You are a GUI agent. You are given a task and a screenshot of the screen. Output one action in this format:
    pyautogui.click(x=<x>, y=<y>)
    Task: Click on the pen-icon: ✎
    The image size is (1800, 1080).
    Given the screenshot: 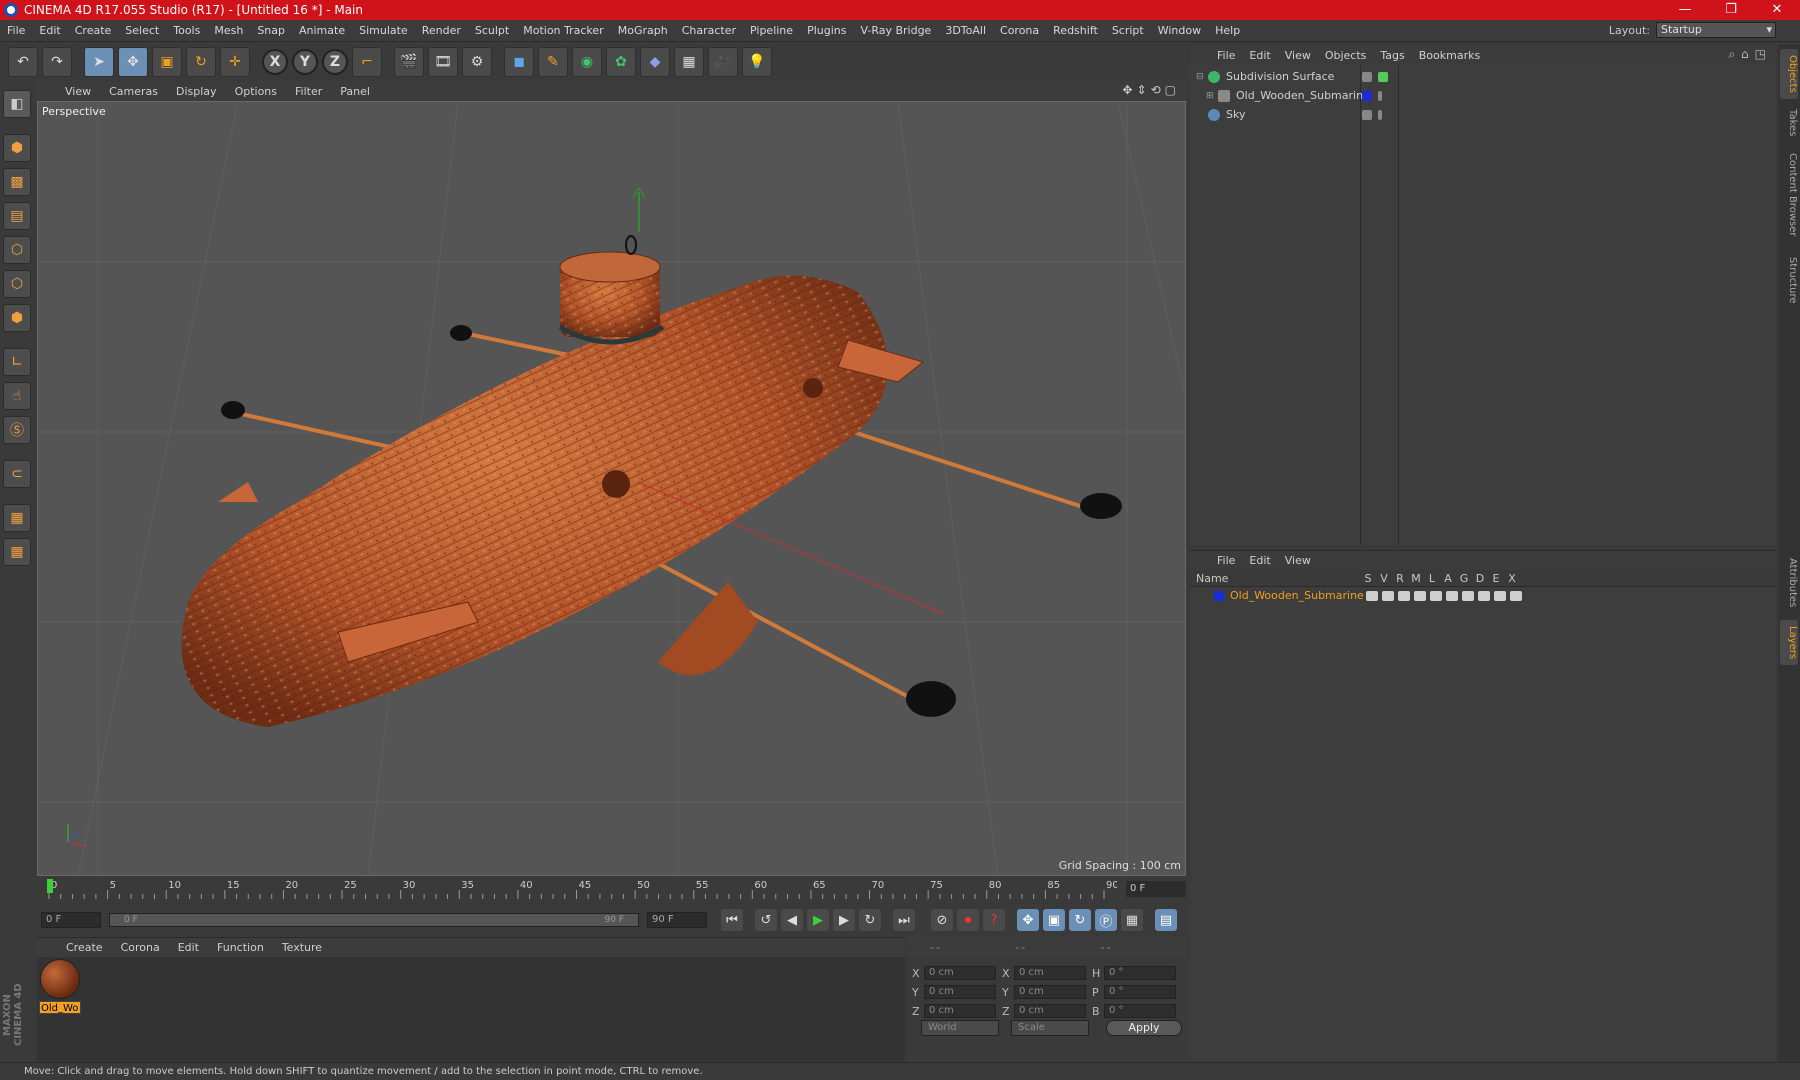 What is the action you would take?
    pyautogui.click(x=553, y=62)
    